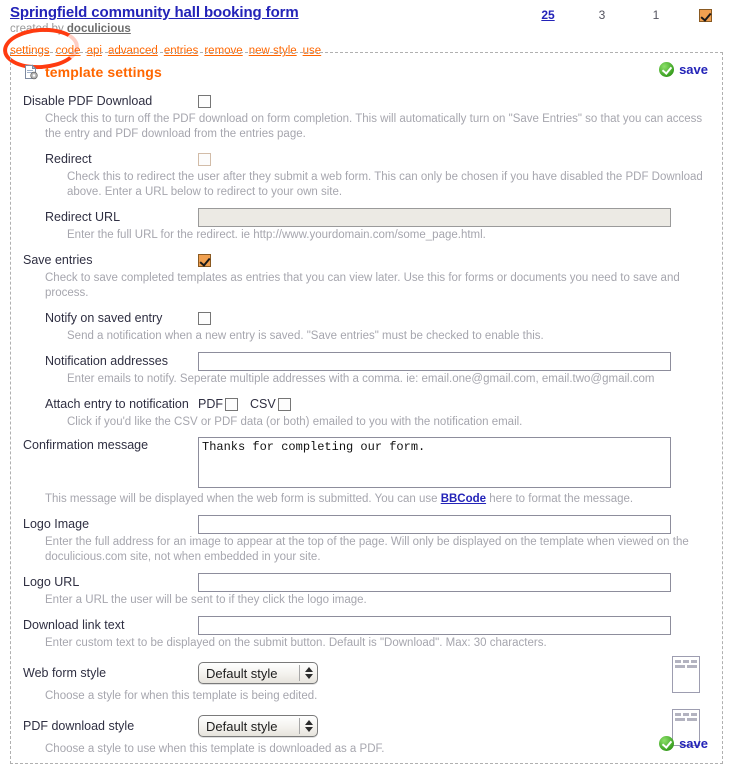 Image resolution: width=735 pixels, height=778 pixels. What do you see at coordinates (686, 674) in the screenshot?
I see `web-form-style-thumbnail` at bounding box center [686, 674].